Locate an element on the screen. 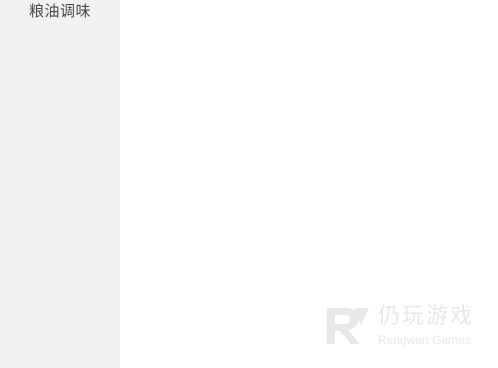 The image size is (498, 368). watermark-title-en: Rengwan Games is located at coordinates (424, 340).